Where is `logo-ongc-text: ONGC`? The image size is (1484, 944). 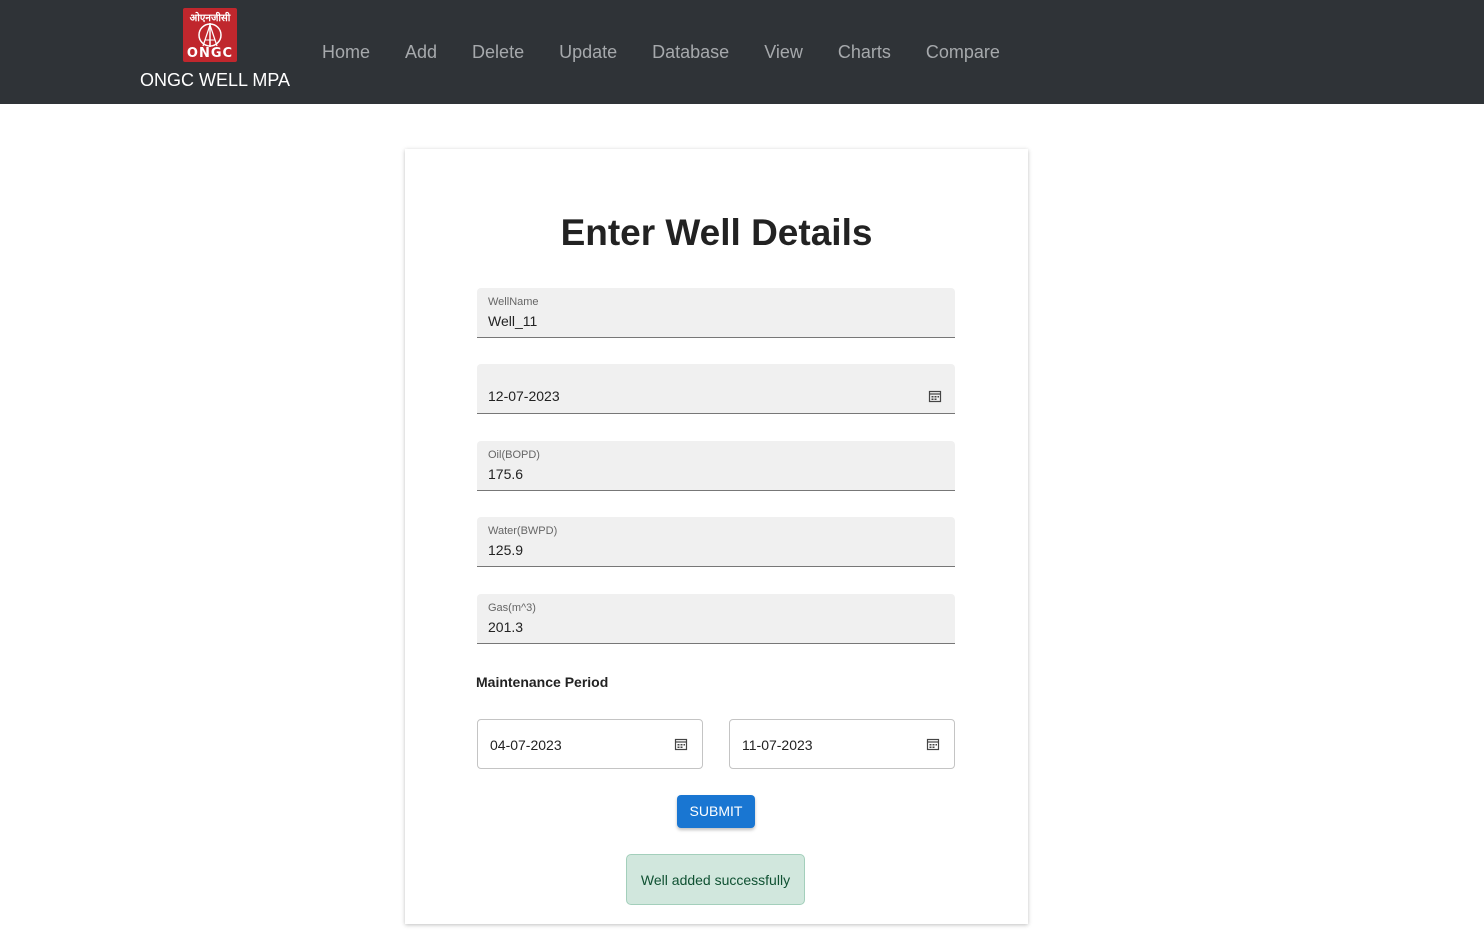 logo-ongc-text: ONGC is located at coordinates (210, 53).